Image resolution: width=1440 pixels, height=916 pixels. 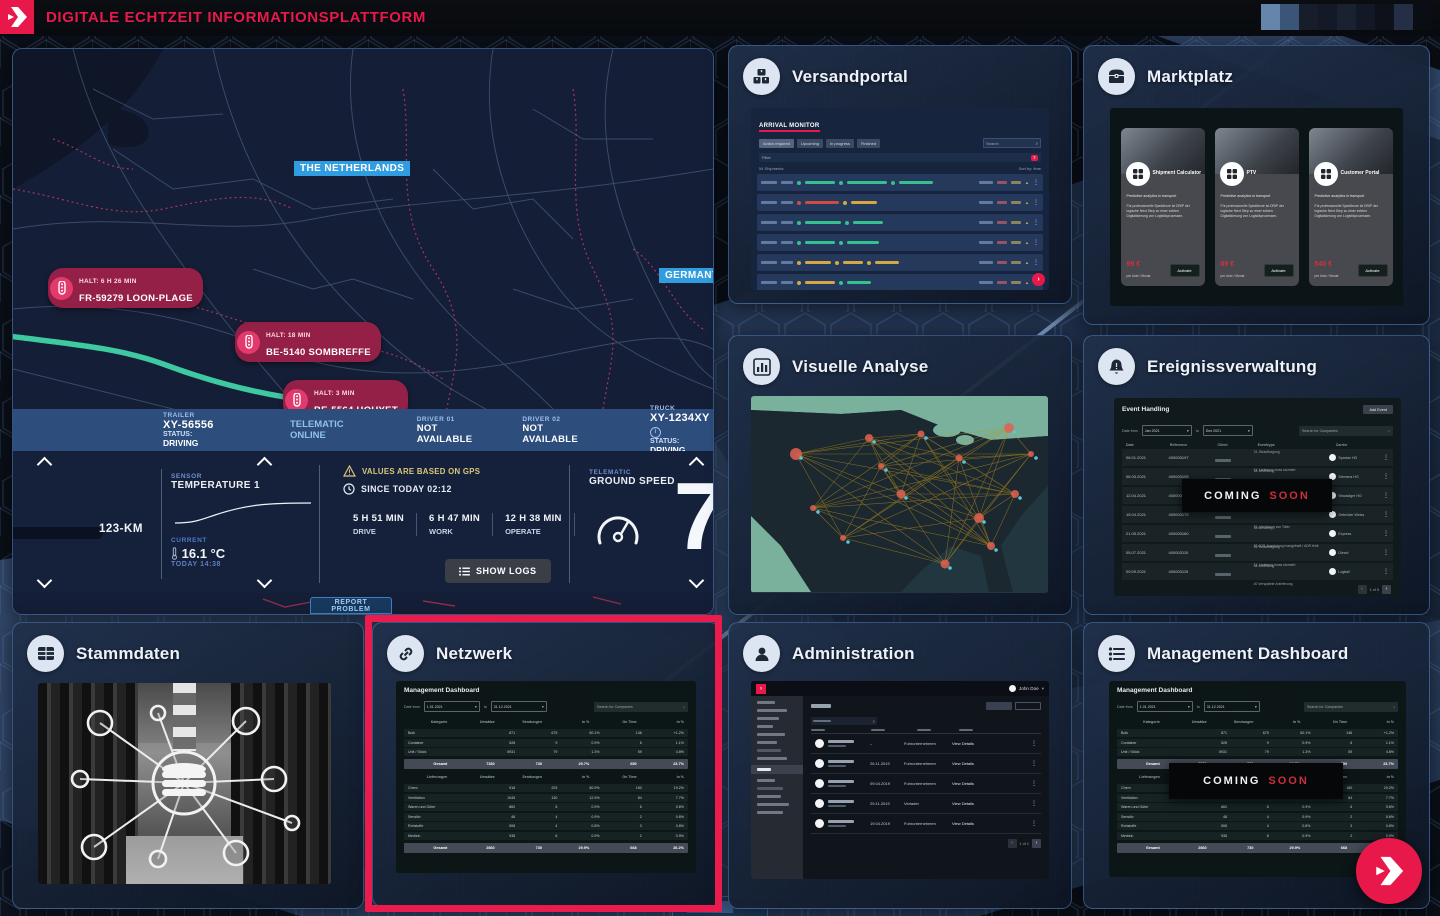 What do you see at coordinates (1227, 430) in the screenshot?
I see `date-to-select: Dez 2021 ▾` at bounding box center [1227, 430].